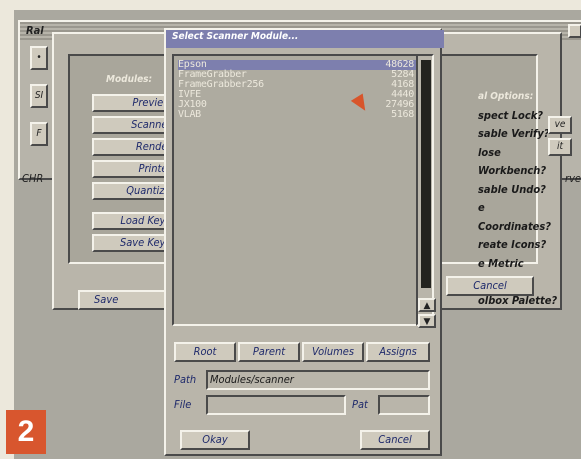  Describe the element at coordinates (189, 114) in the screenshot. I see `file-name: VLAB` at that location.